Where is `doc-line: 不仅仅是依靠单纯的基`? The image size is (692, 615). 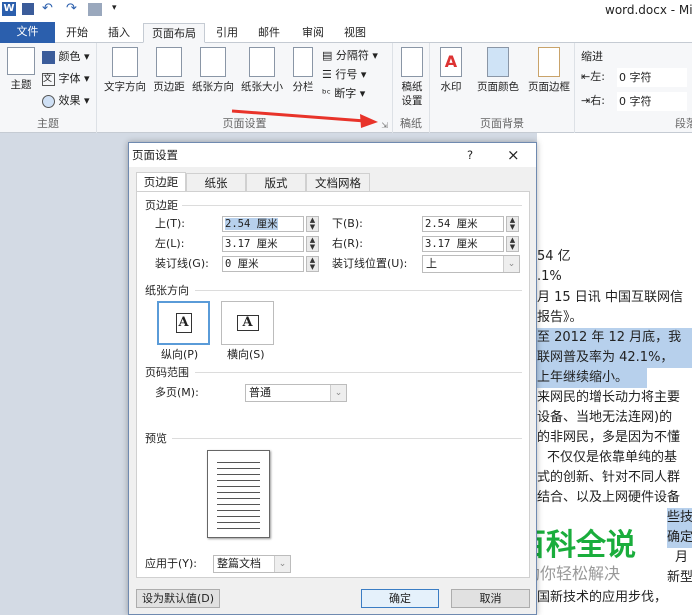 doc-line: 不仅仅是依靠单纯的基 is located at coordinates (612, 457).